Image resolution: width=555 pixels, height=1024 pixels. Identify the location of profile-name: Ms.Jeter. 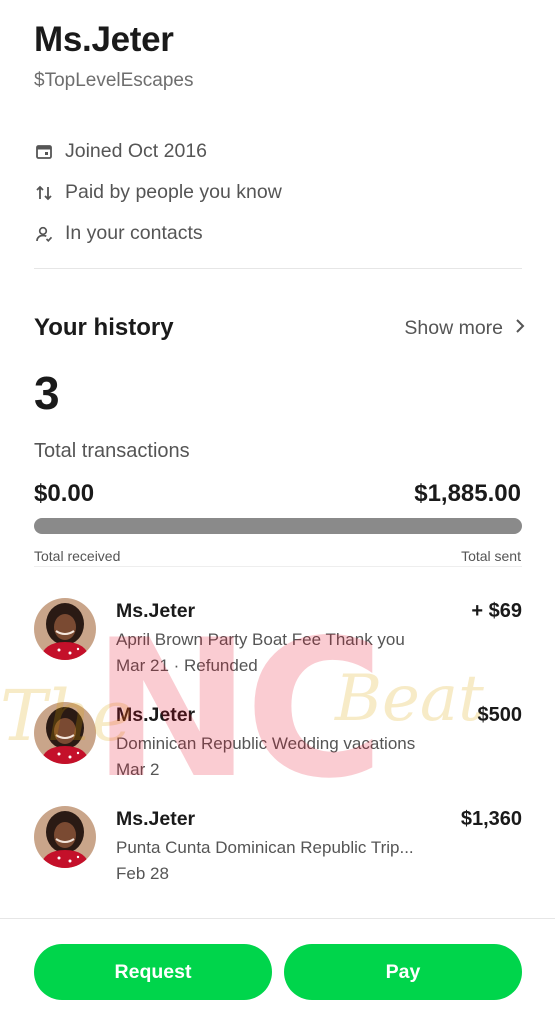
(104, 39).